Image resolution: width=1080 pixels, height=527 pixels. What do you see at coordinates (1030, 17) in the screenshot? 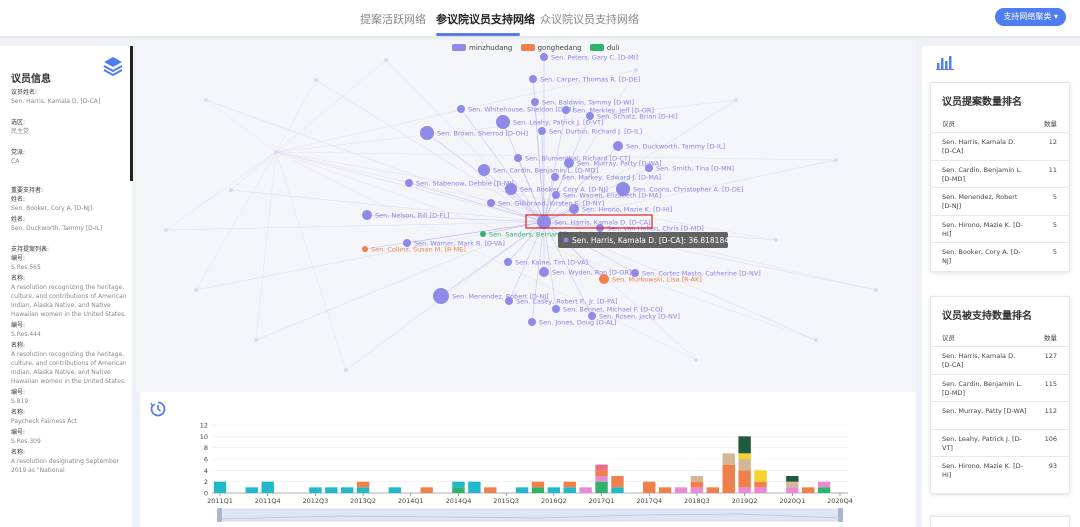
I see `cluster-button: 支持网络聚类 ▾` at bounding box center [1030, 17].